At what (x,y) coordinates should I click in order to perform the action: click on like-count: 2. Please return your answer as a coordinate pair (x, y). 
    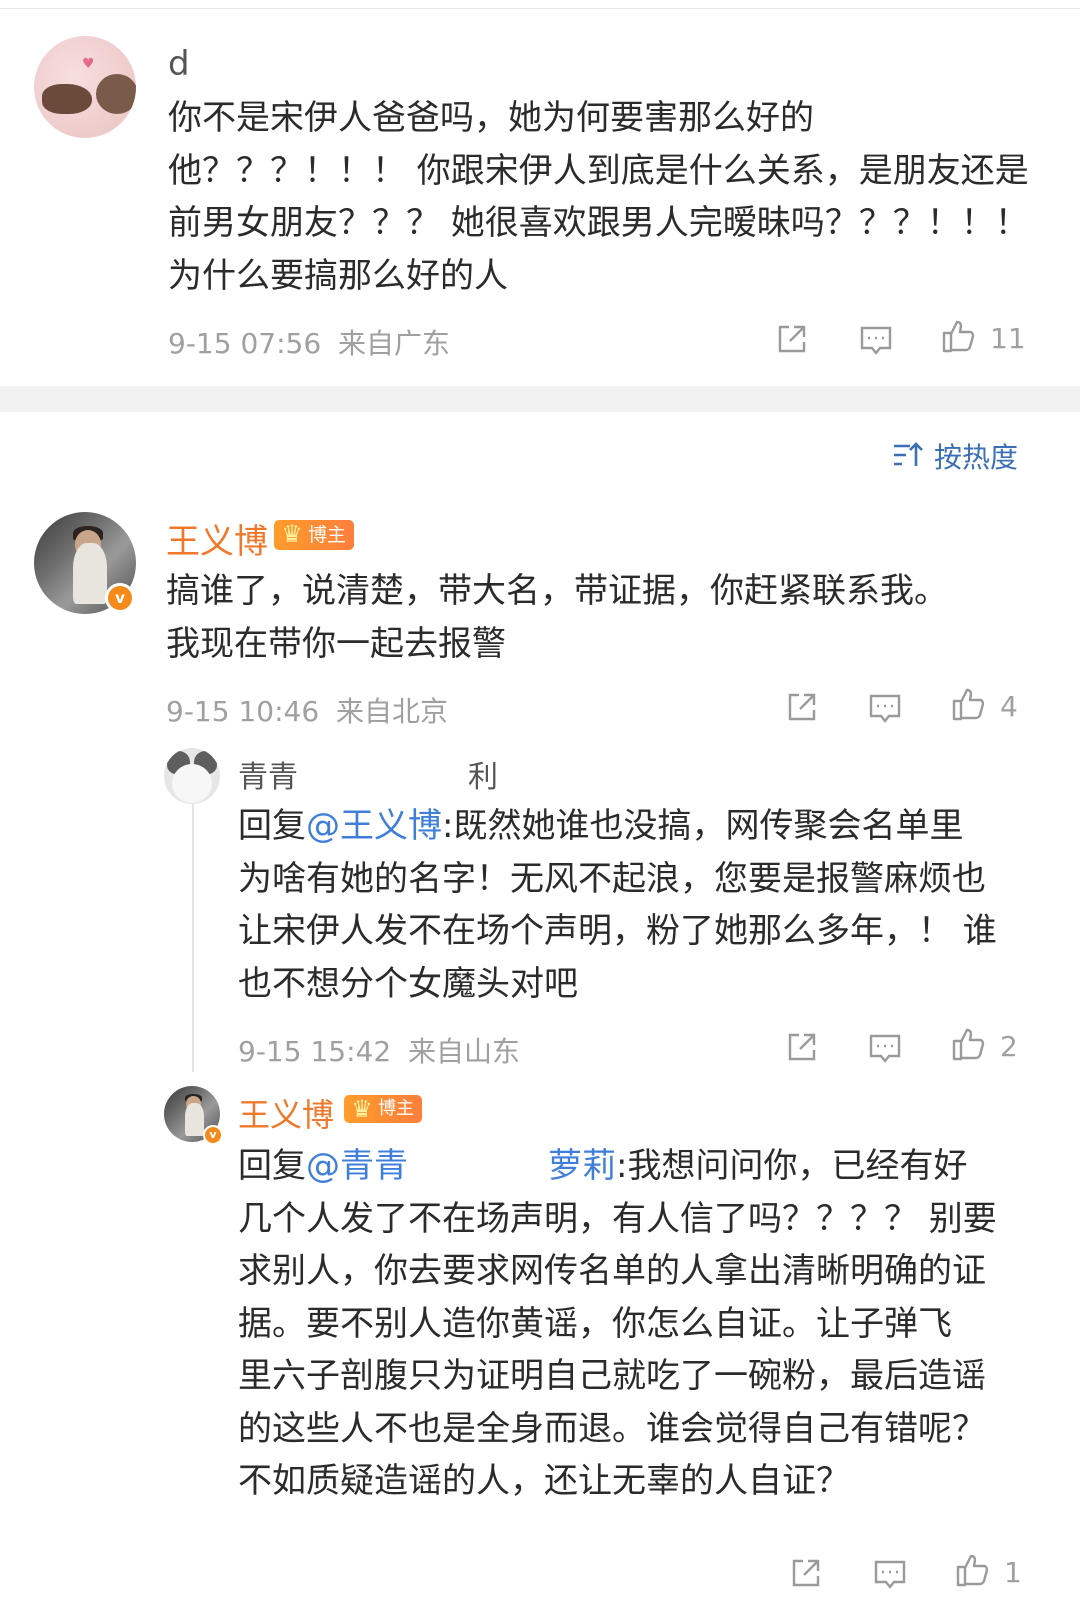
    Looking at the image, I should click on (1009, 1046).